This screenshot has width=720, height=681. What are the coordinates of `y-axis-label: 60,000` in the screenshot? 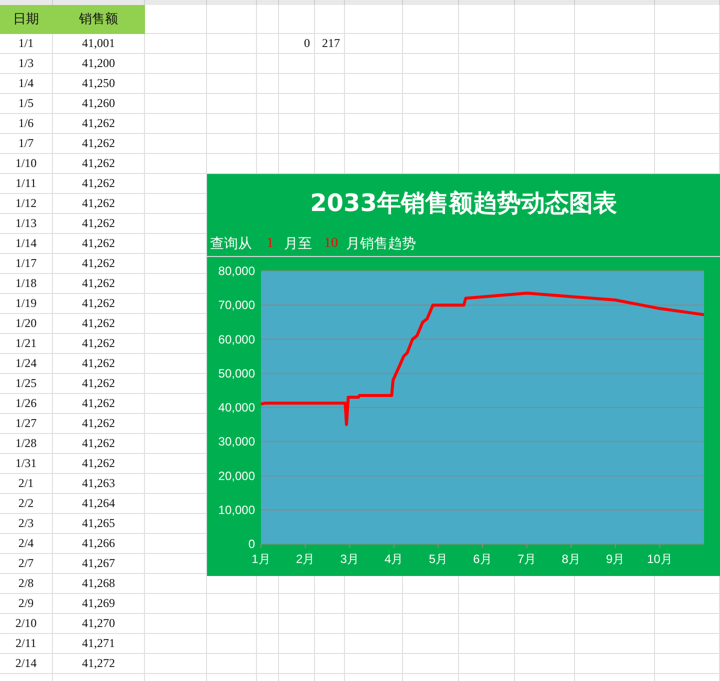 It's located at (236, 339).